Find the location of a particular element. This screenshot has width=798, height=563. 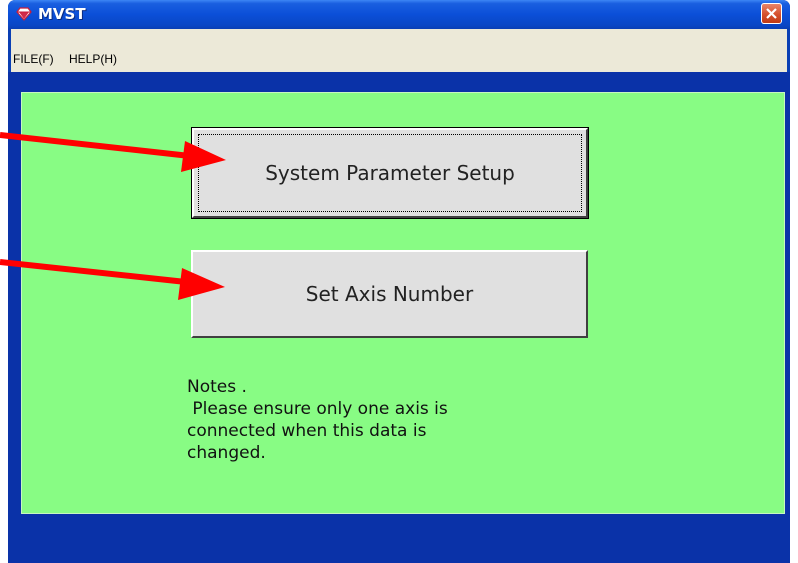

set-axis-number-label: Set Axis Number is located at coordinates (389, 294).